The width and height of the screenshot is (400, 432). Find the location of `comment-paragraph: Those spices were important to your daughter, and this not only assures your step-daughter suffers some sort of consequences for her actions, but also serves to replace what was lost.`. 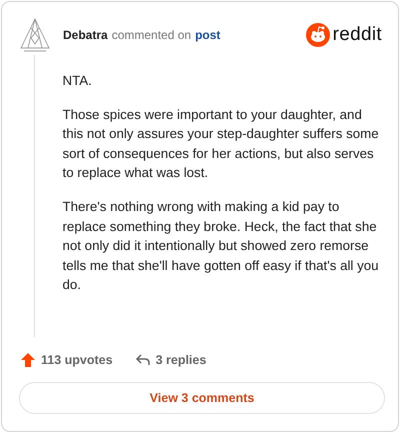

comment-paragraph: Those spices were important to your daughter, and this not only assures your step-daughter suffers some sort of consequences for her actions, but also serves to replace what was lost. is located at coordinates (221, 144).